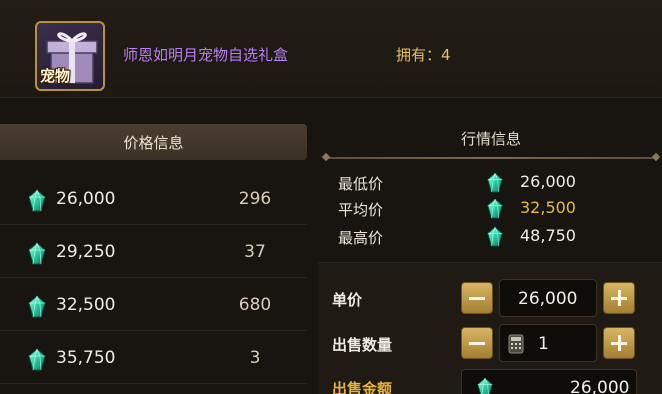  Describe the element at coordinates (153, 198) in the screenshot. I see `price-row: 26,000 296` at that location.